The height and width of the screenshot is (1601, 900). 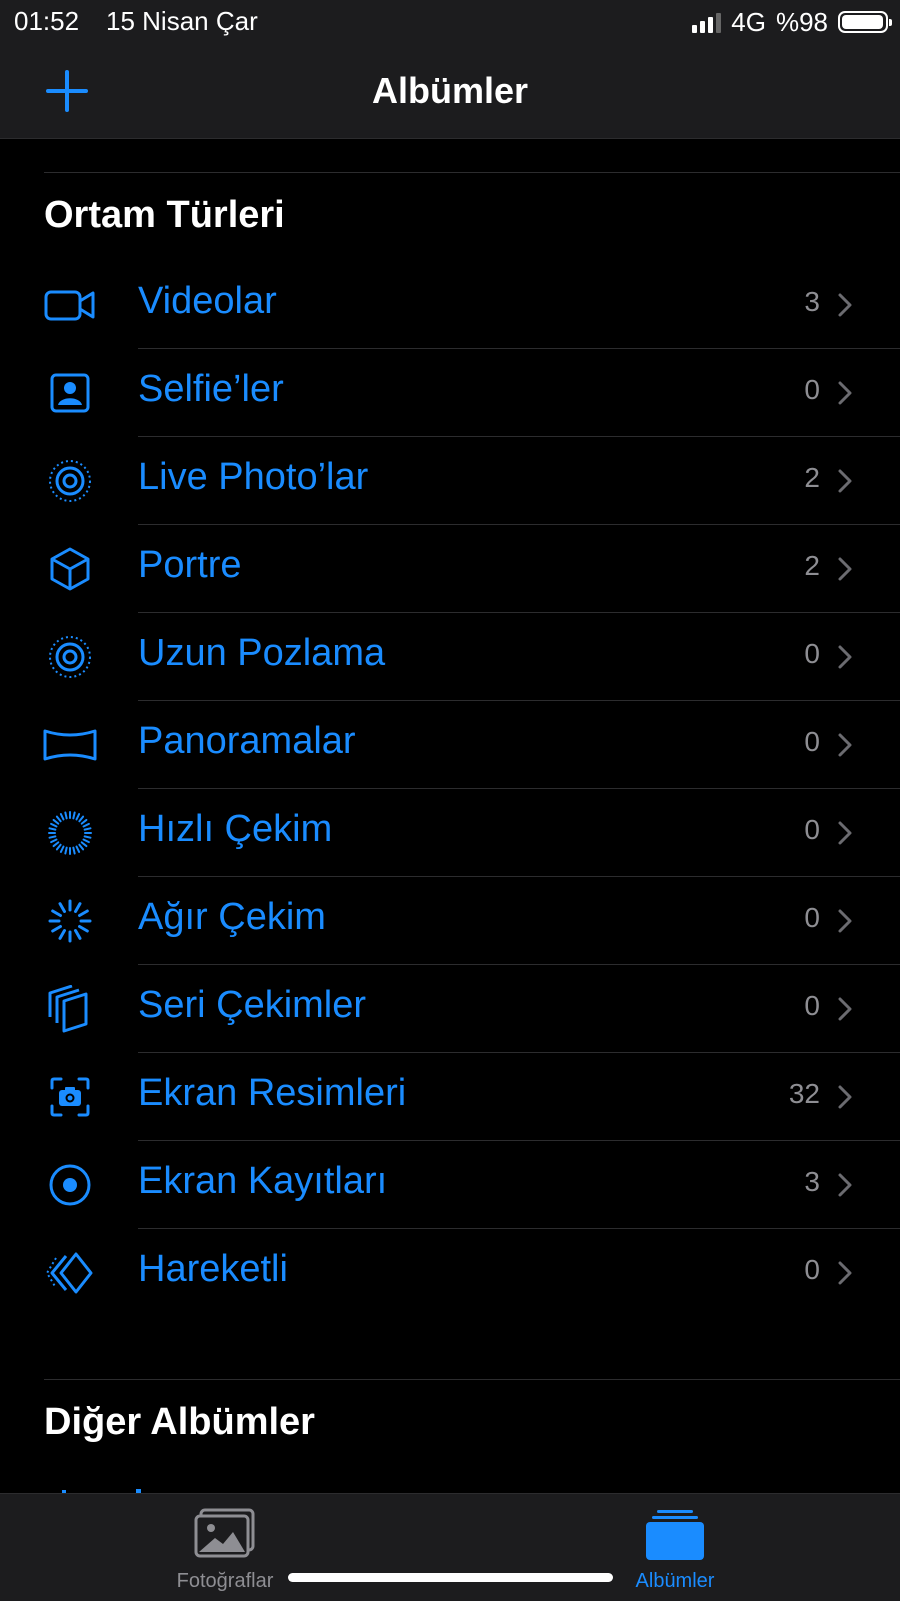 I want to click on album-row-panoramas: Panoramalar 0, so click(x=450, y=745).